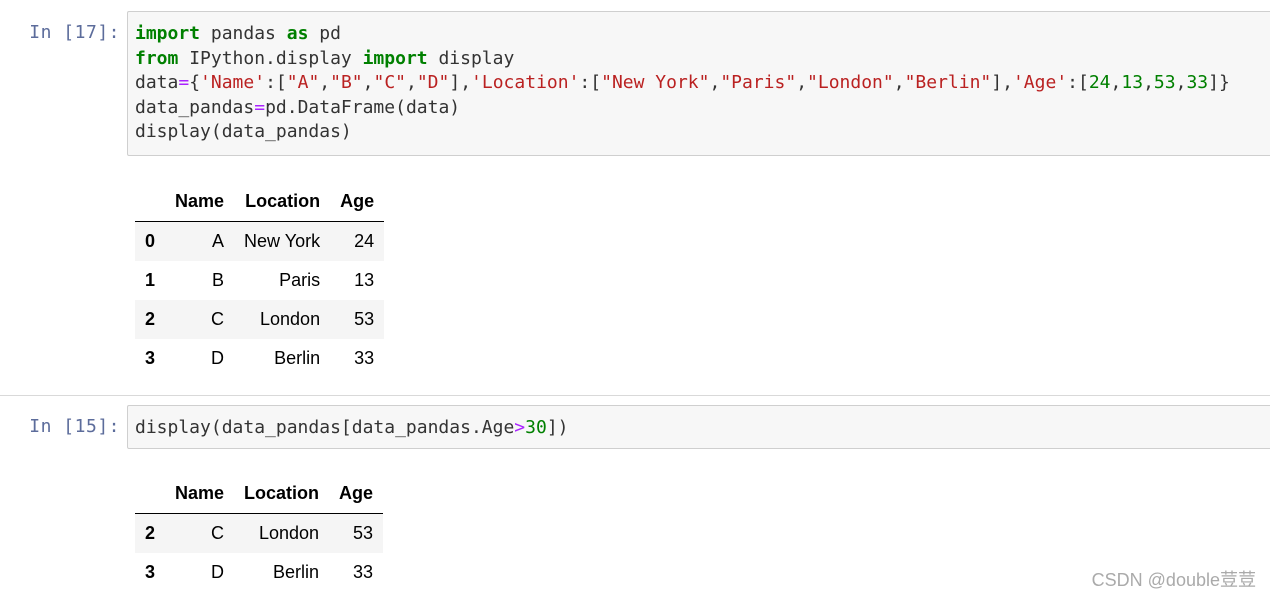  I want to click on code-line: data_pandas=pd.DataFrame(data), so click(702, 108).